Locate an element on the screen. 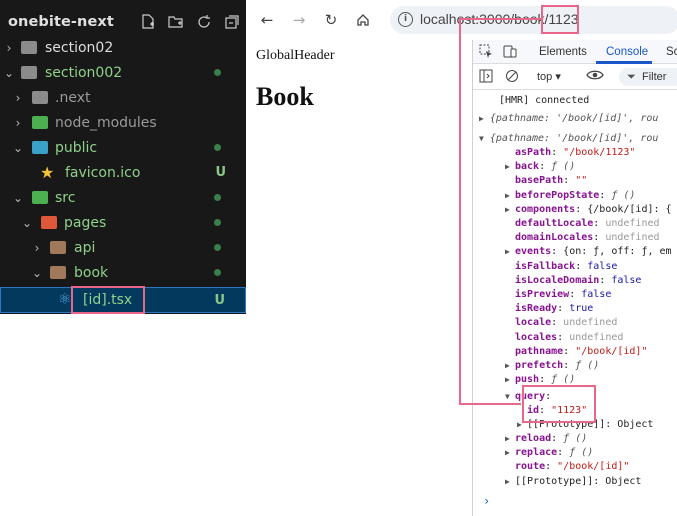 This screenshot has width=677, height=516. filter-box: ⏷ Filter is located at coordinates (648, 77).